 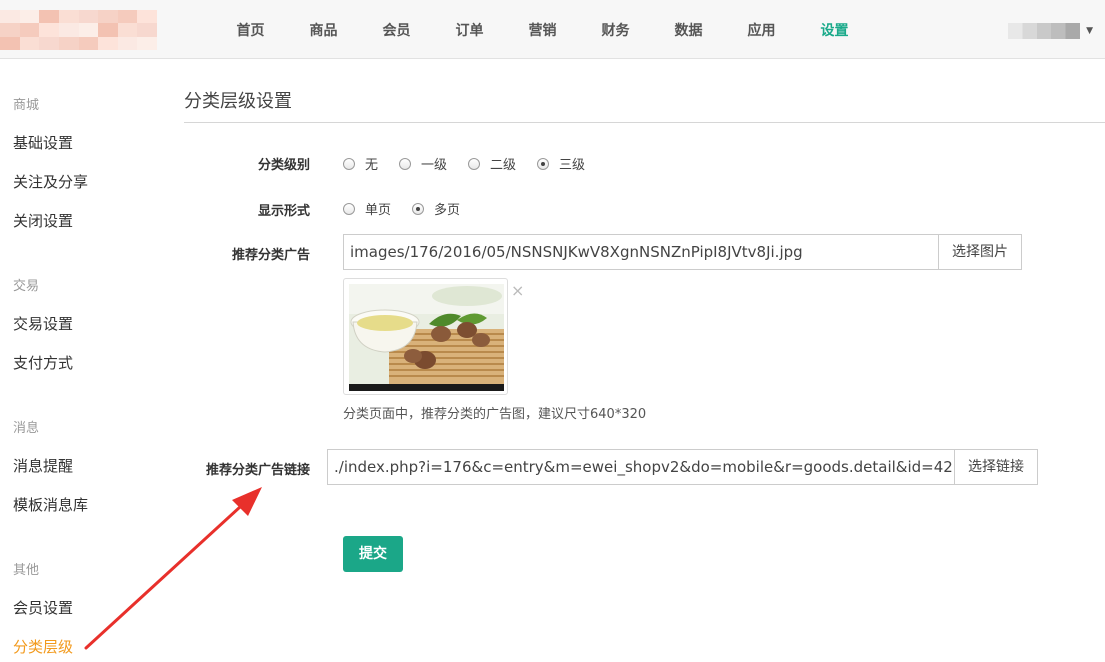 I want to click on radio-label: 一级, so click(x=434, y=165).